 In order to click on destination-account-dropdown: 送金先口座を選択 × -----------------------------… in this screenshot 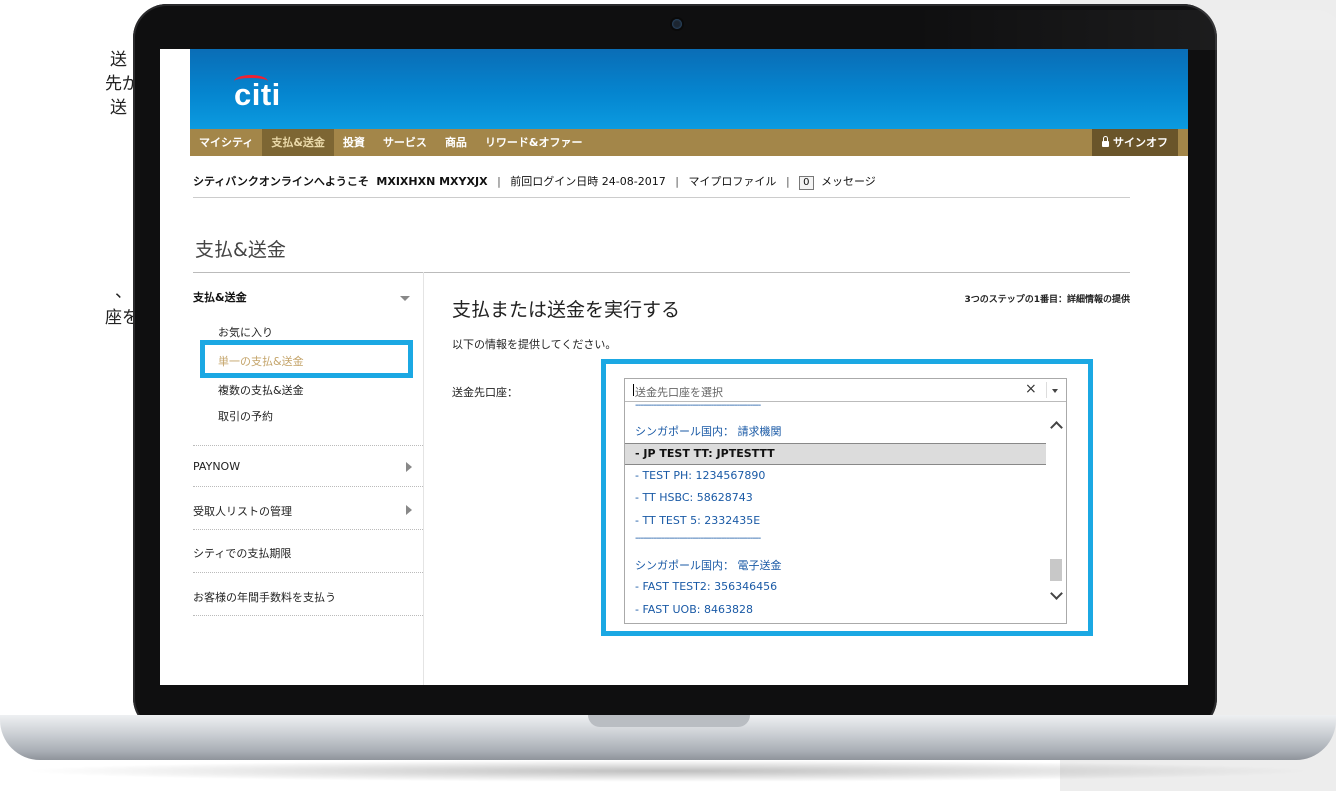, I will do `click(845, 501)`.